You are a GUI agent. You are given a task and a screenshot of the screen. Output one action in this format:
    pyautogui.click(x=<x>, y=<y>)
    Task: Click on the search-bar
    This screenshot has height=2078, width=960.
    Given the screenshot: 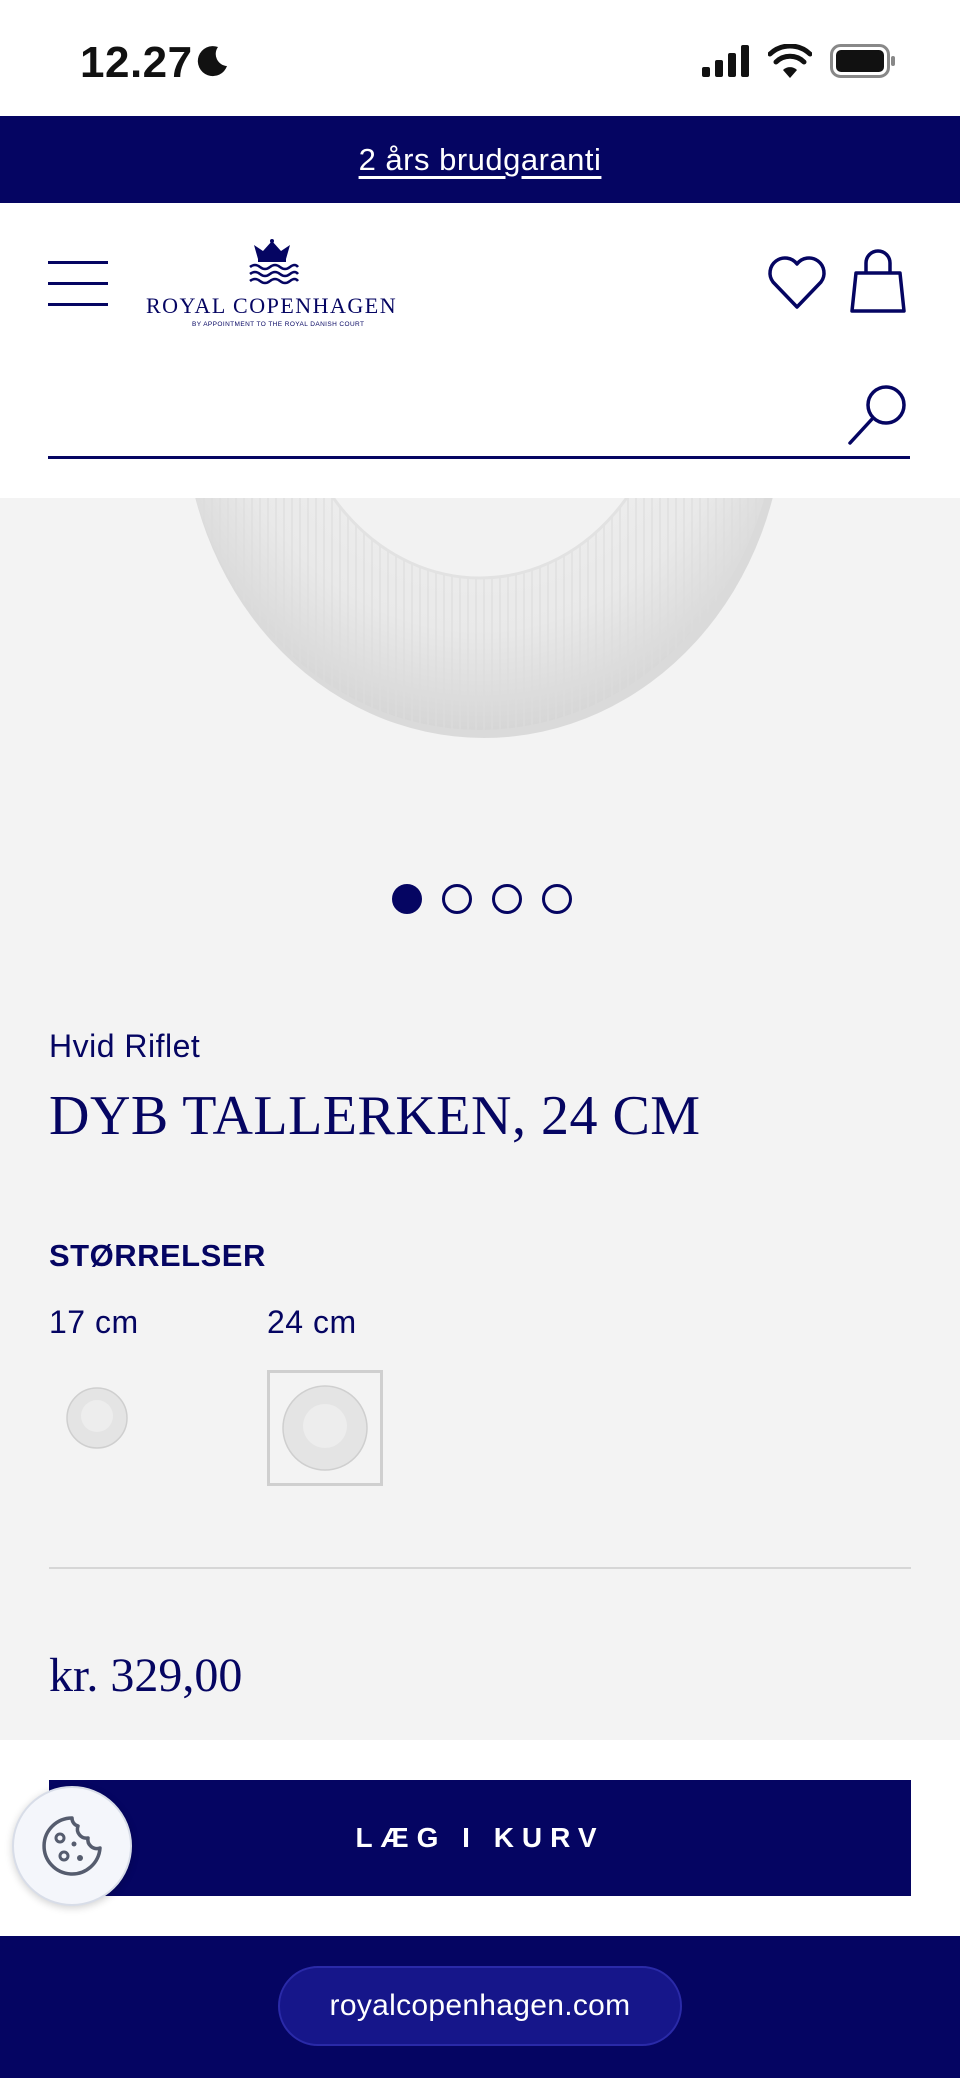 What is the action you would take?
    pyautogui.click(x=479, y=411)
    